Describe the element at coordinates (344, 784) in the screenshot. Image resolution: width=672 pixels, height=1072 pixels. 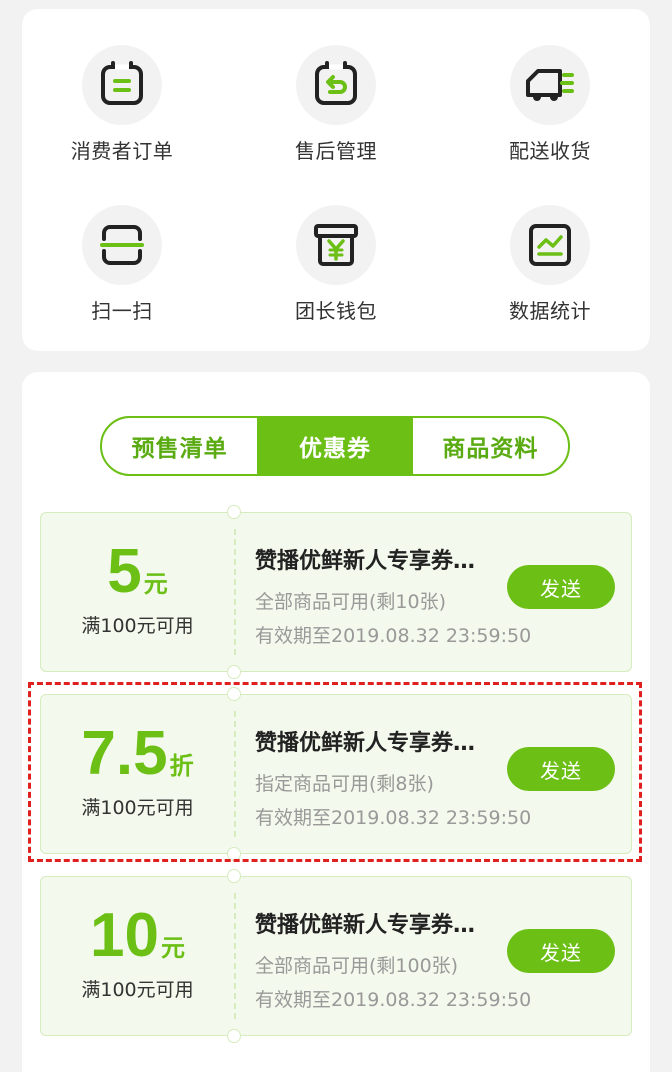
I see `coupon-scope: 指定商品可用(剩8张)` at that location.